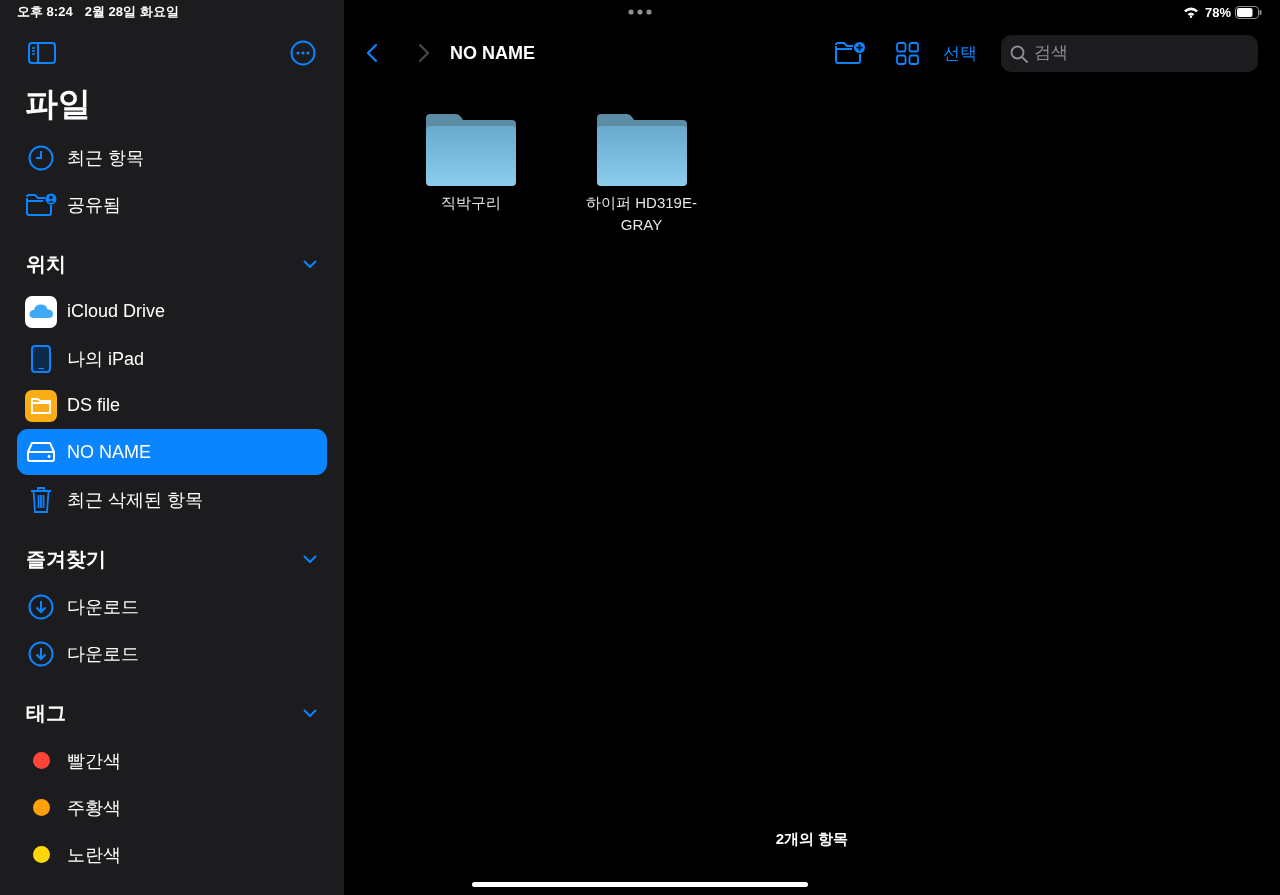  What do you see at coordinates (172, 157) in the screenshot?
I see `sidebar-item: 최근 항목` at bounding box center [172, 157].